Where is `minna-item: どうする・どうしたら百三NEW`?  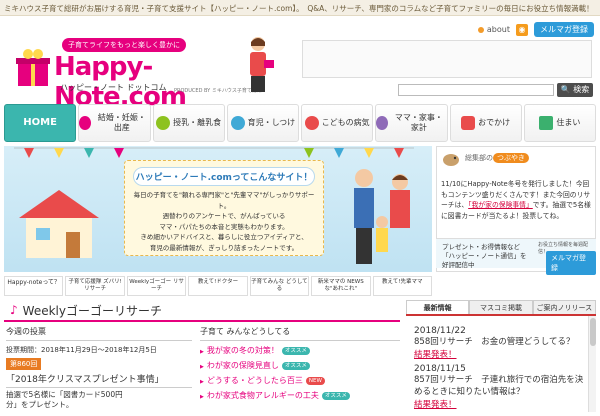
minna-item: どうする・どうしたら百三NEW is located at coordinates (300, 381).